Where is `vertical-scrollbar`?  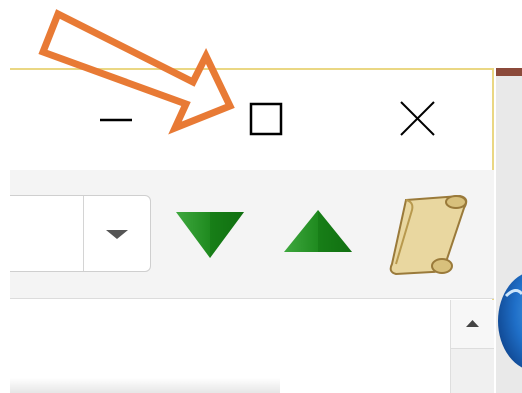 vertical-scrollbar is located at coordinates (472, 346).